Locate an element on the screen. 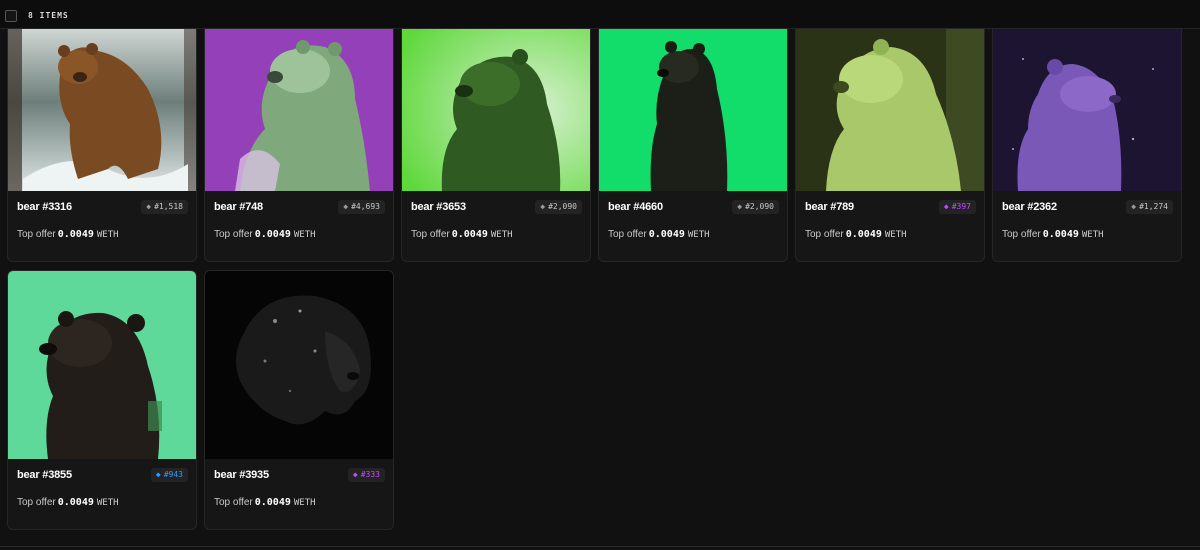 This screenshot has height=550, width=1200. nft-name: bear #4660 is located at coordinates (635, 207).